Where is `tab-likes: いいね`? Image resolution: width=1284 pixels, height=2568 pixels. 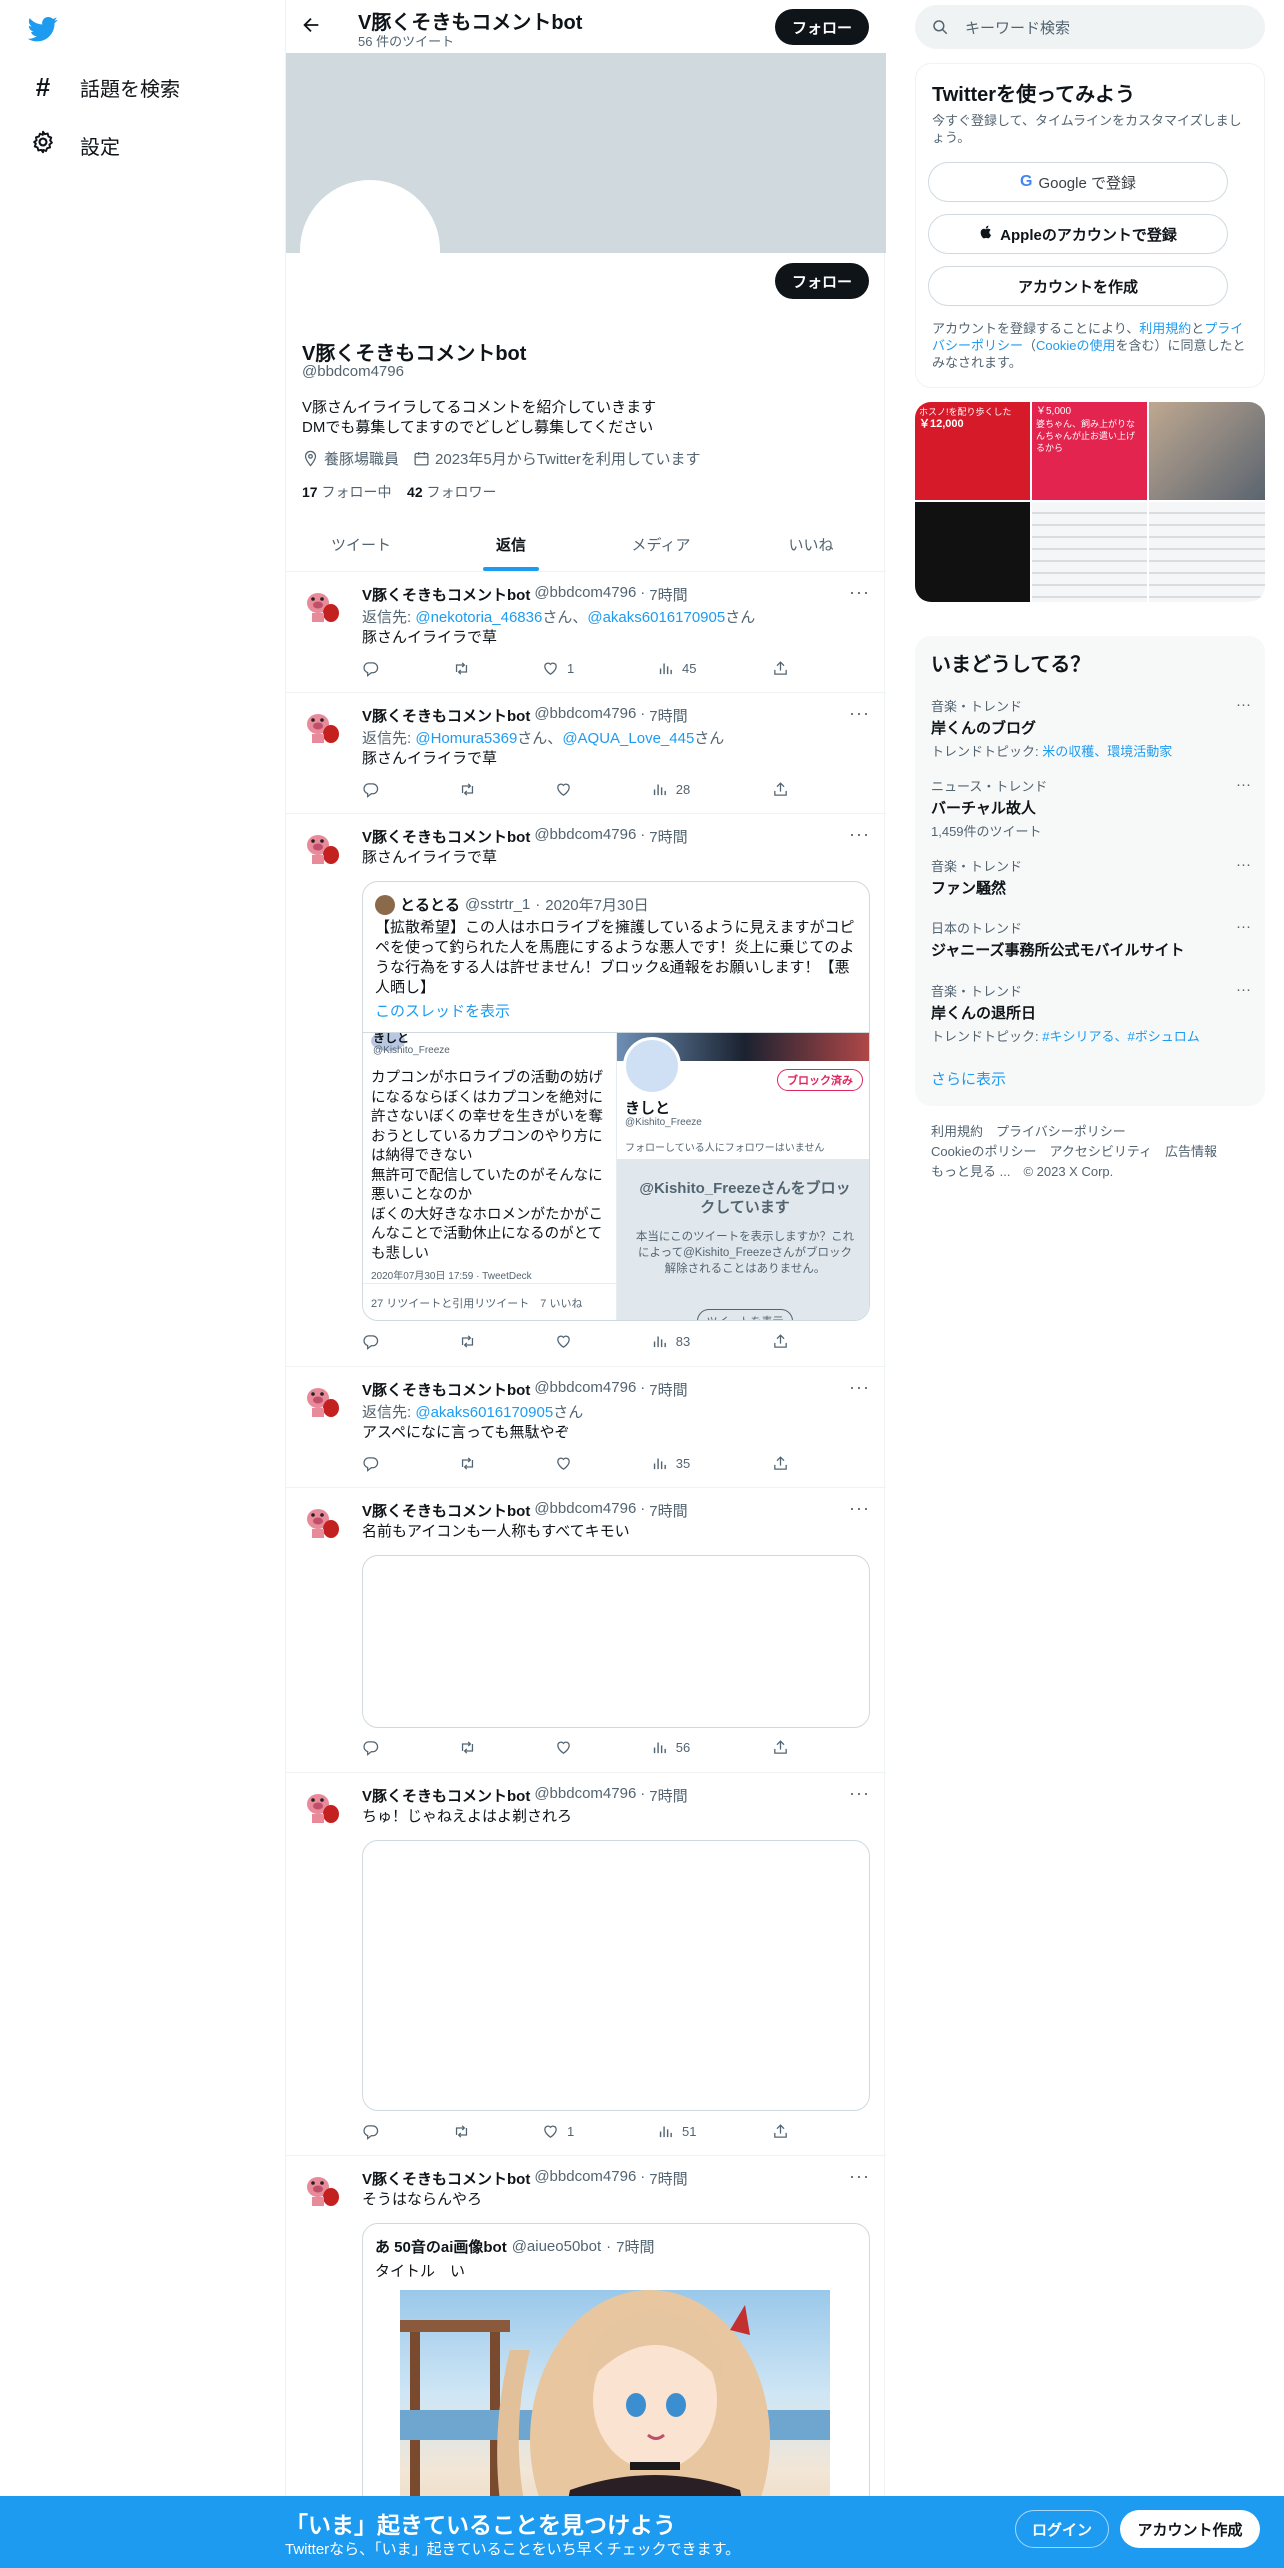 tab-likes: いいね is located at coordinates (811, 544).